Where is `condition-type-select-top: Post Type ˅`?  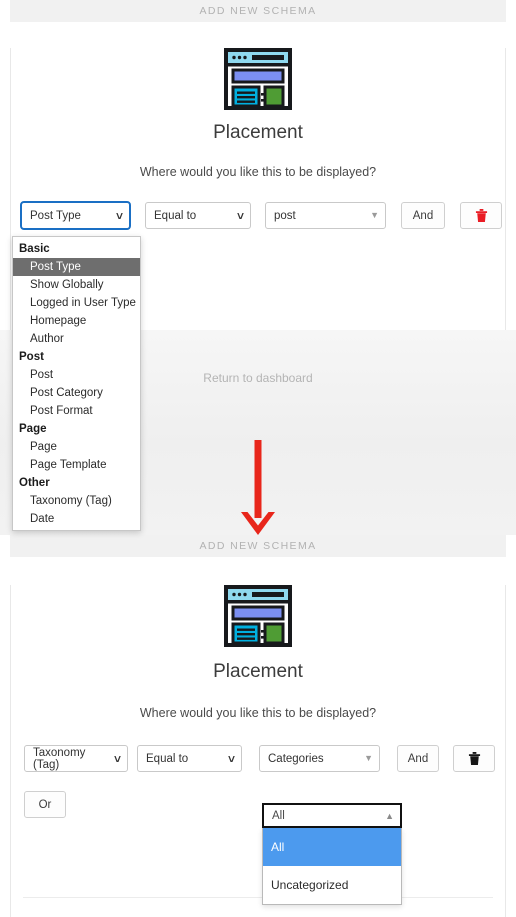
condition-type-select-top: Post Type ˅ is located at coordinates (75, 215).